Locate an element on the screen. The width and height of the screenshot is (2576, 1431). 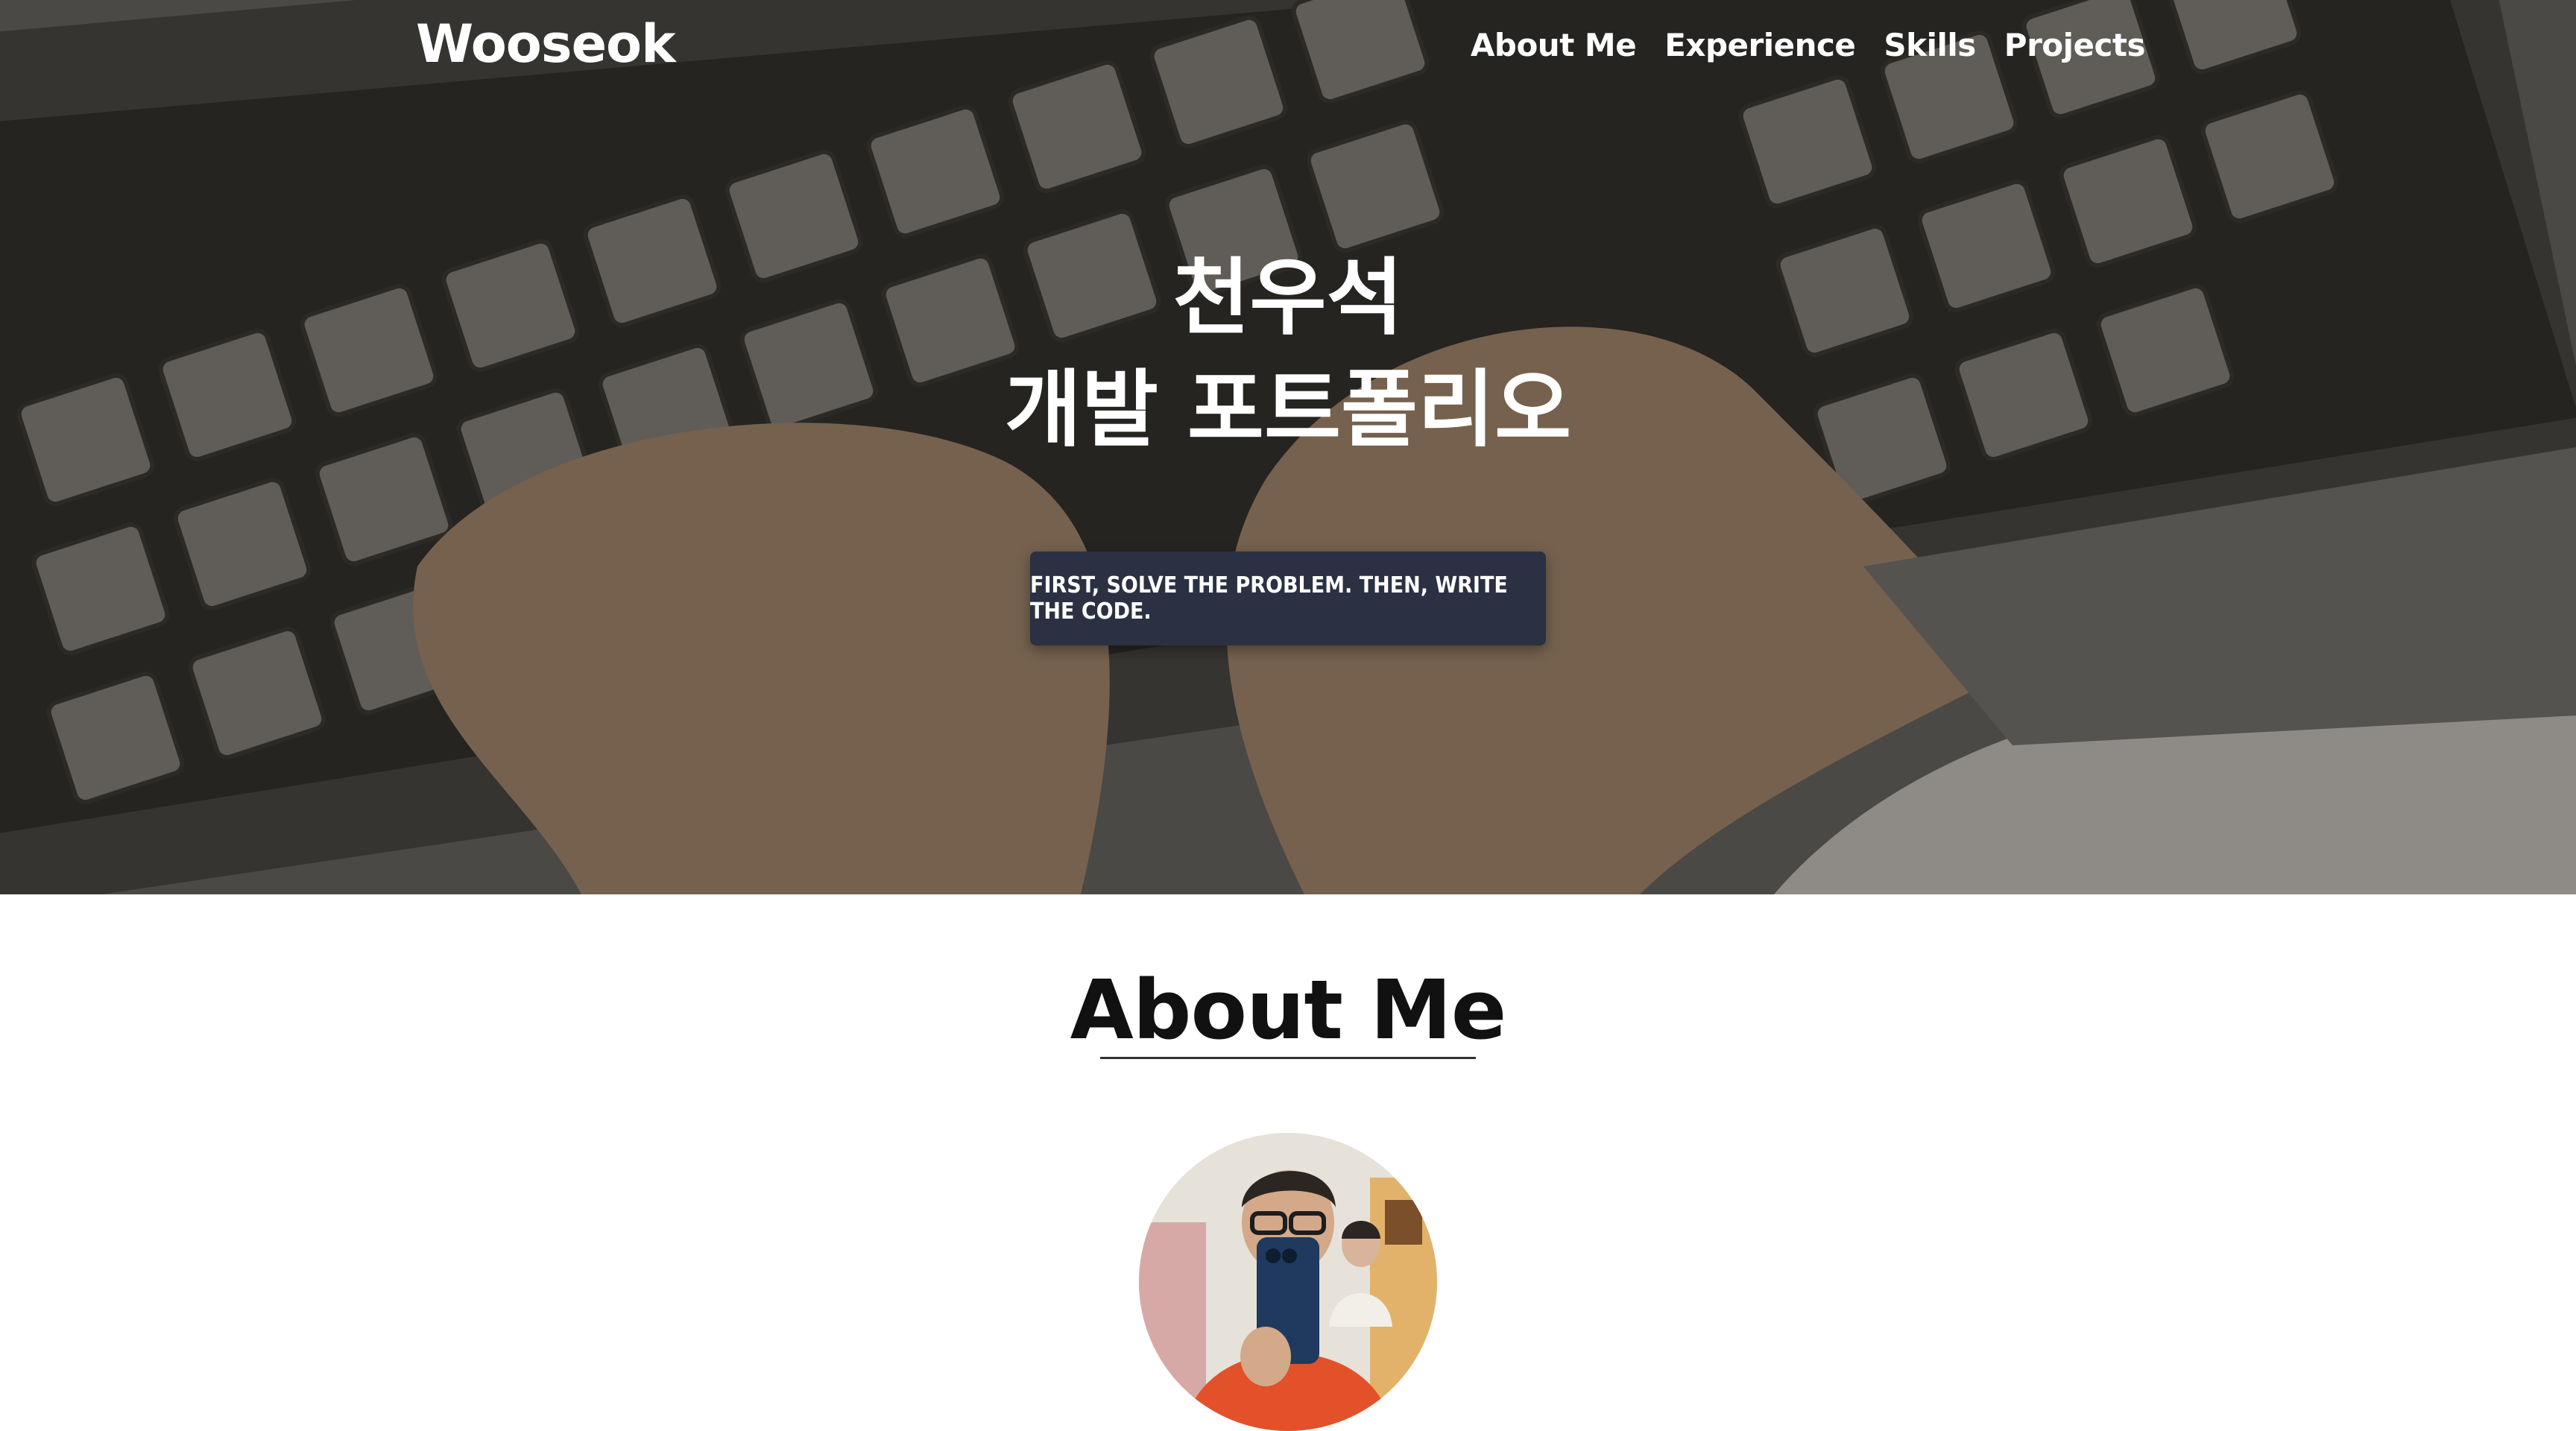
nav-link-about-me: About Me is located at coordinates (1554, 45).